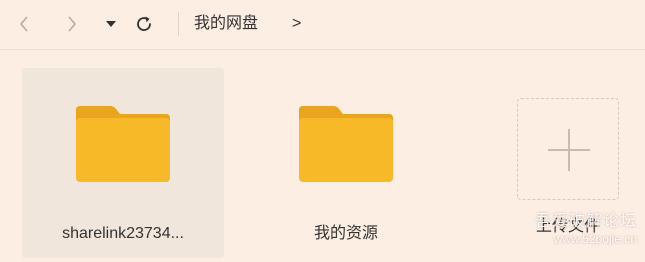 Image resolution: width=645 pixels, height=262 pixels. I want to click on refresh-button, so click(144, 24).